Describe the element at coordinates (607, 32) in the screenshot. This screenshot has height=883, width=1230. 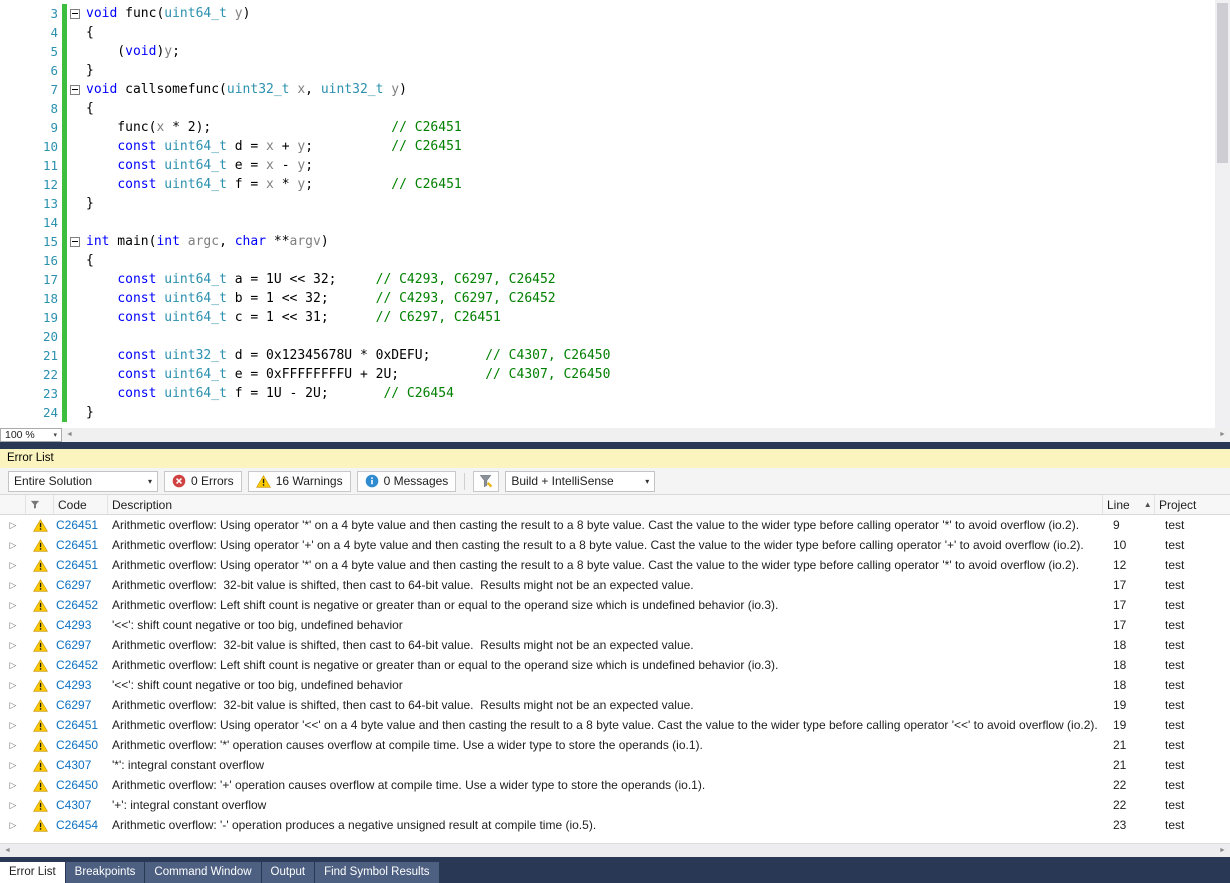
I see `code-line: 4{` at that location.